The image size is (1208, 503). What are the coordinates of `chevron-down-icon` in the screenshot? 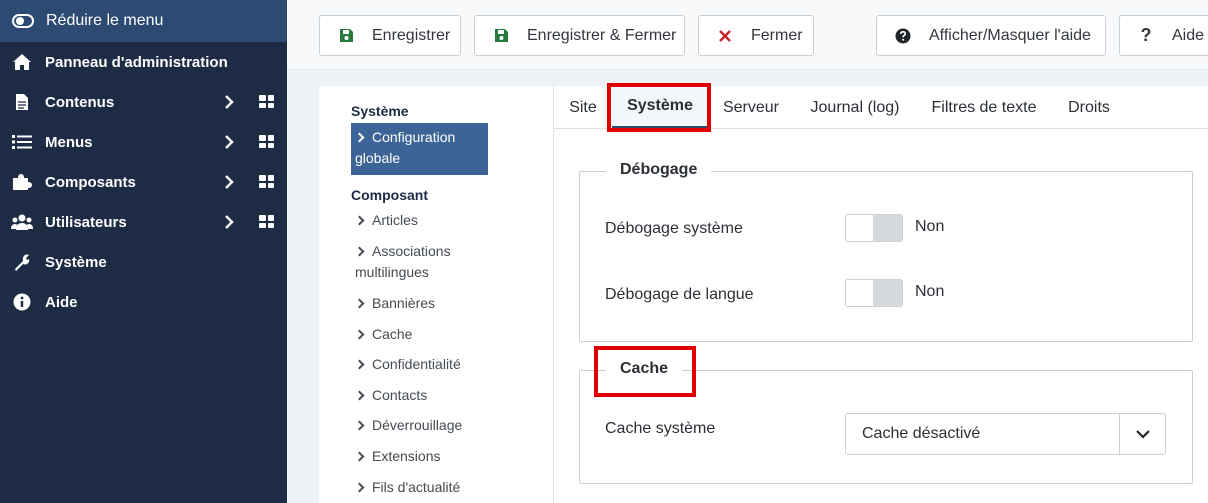 It's located at (1142, 434).